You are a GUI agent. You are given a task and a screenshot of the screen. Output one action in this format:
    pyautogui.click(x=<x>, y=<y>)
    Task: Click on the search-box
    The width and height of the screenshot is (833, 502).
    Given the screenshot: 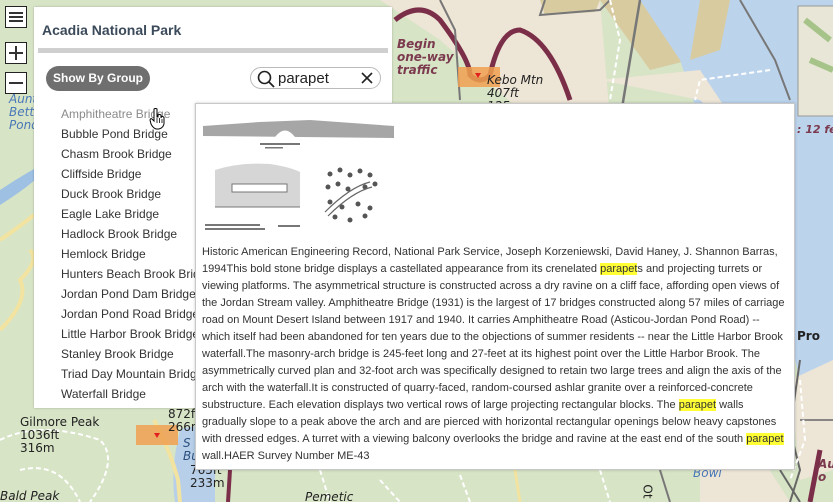 What is the action you would take?
    pyautogui.click(x=315, y=78)
    